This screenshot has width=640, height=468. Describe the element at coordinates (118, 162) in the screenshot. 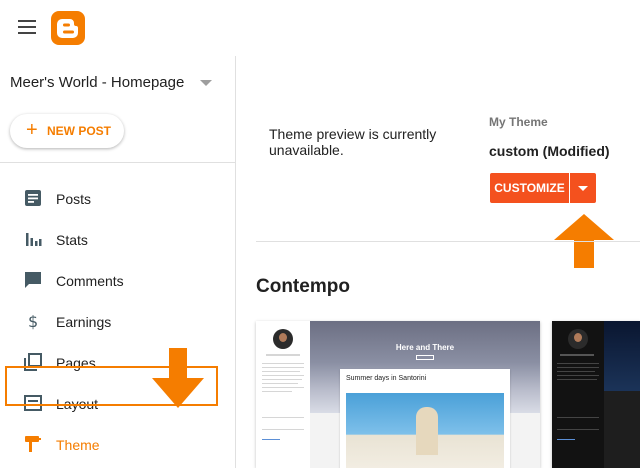

I see `sidebar-divider` at that location.